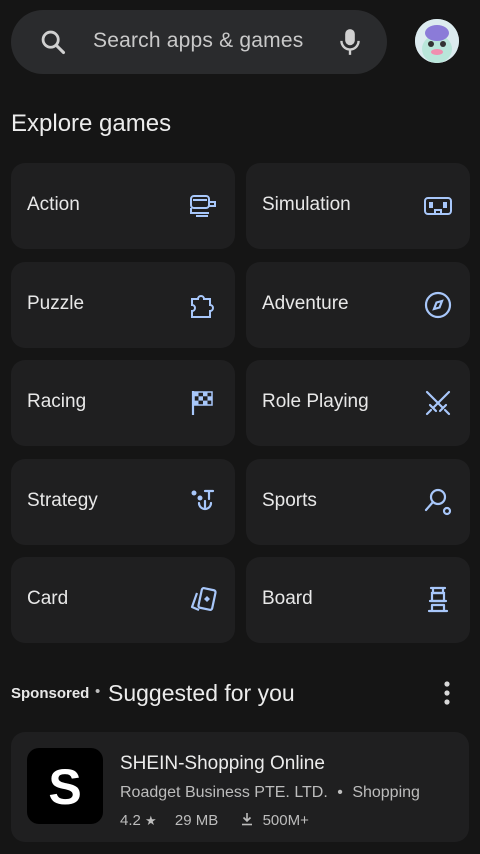 The width and height of the screenshot is (480, 854). Describe the element at coordinates (202, 306) in the screenshot. I see `puzzle-icon` at that location.